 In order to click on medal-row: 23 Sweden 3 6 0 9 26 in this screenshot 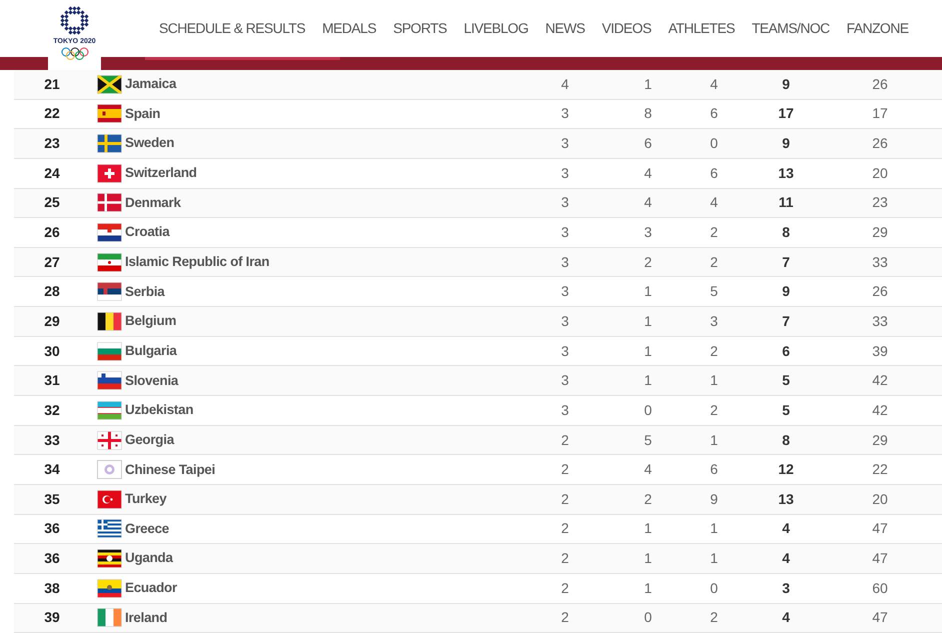, I will do `click(478, 144)`.